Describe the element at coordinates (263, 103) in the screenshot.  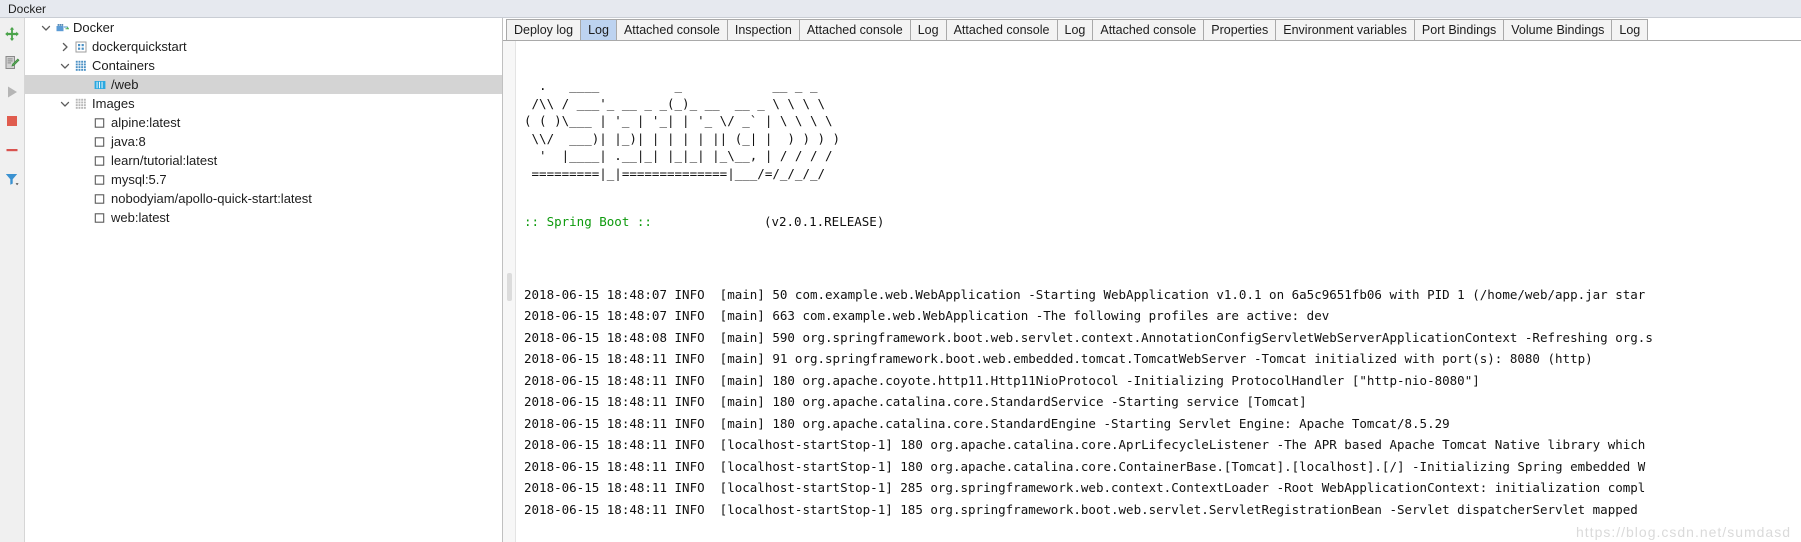
I see `tree-node-images: Images` at that location.